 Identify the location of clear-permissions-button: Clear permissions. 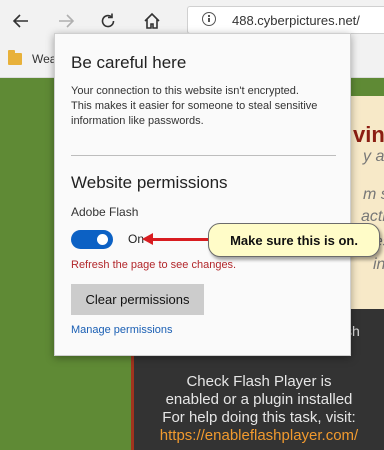
(137, 299).